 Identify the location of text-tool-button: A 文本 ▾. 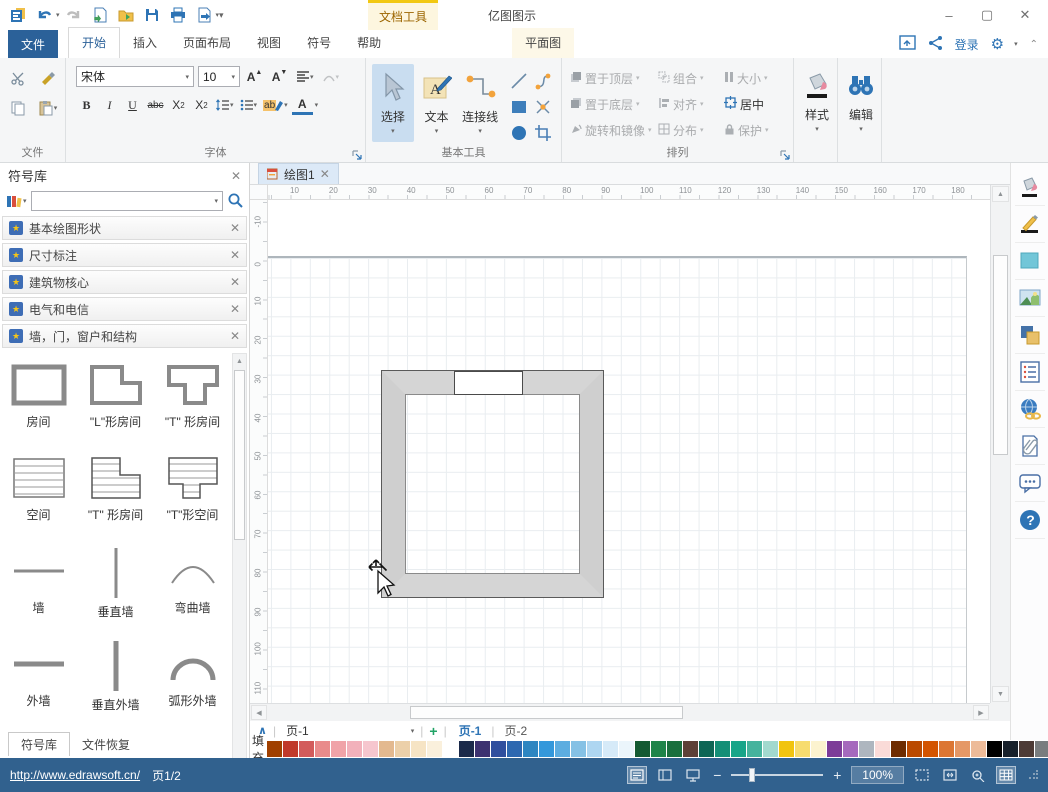
(437, 103).